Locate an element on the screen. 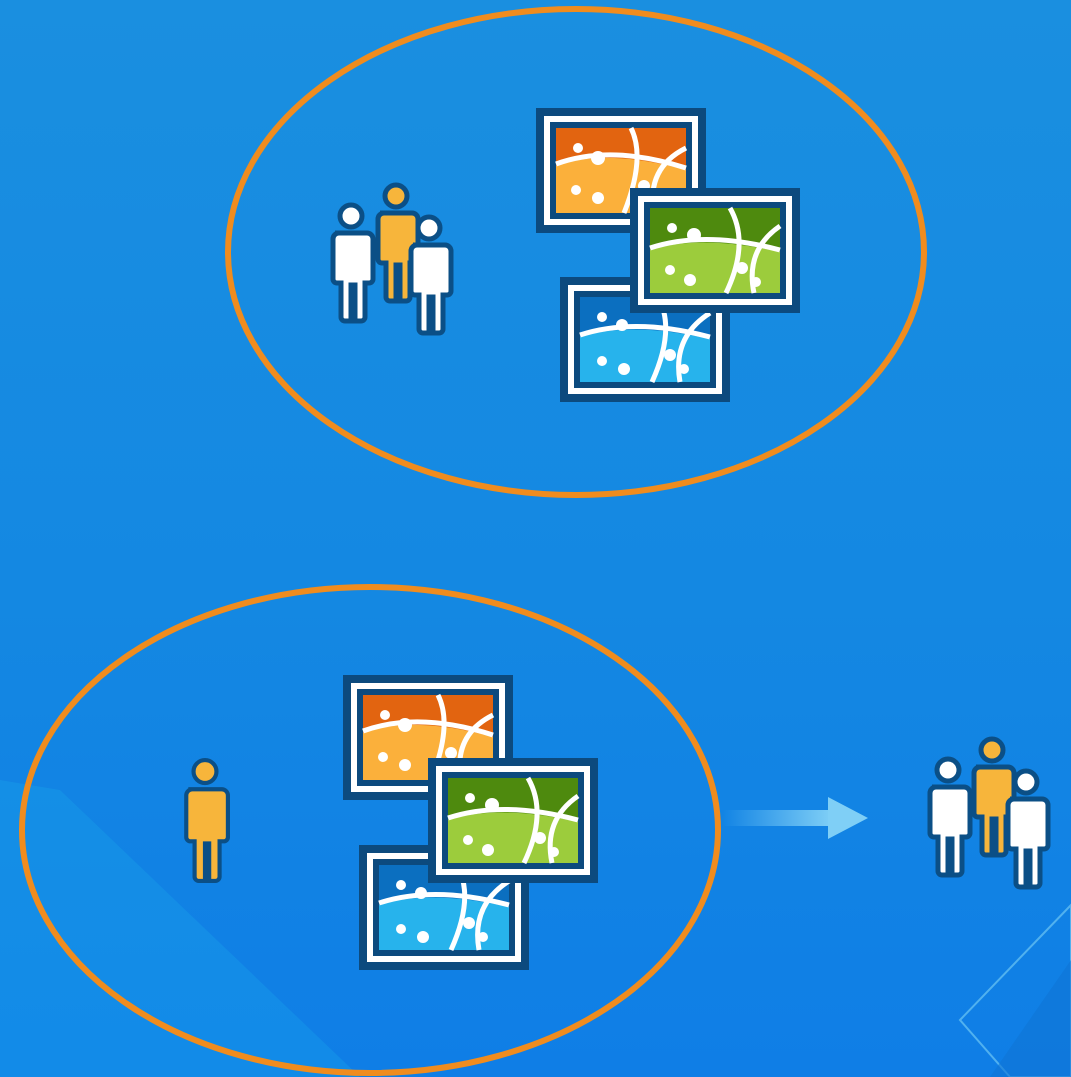  arrow-head is located at coordinates (848, 818).